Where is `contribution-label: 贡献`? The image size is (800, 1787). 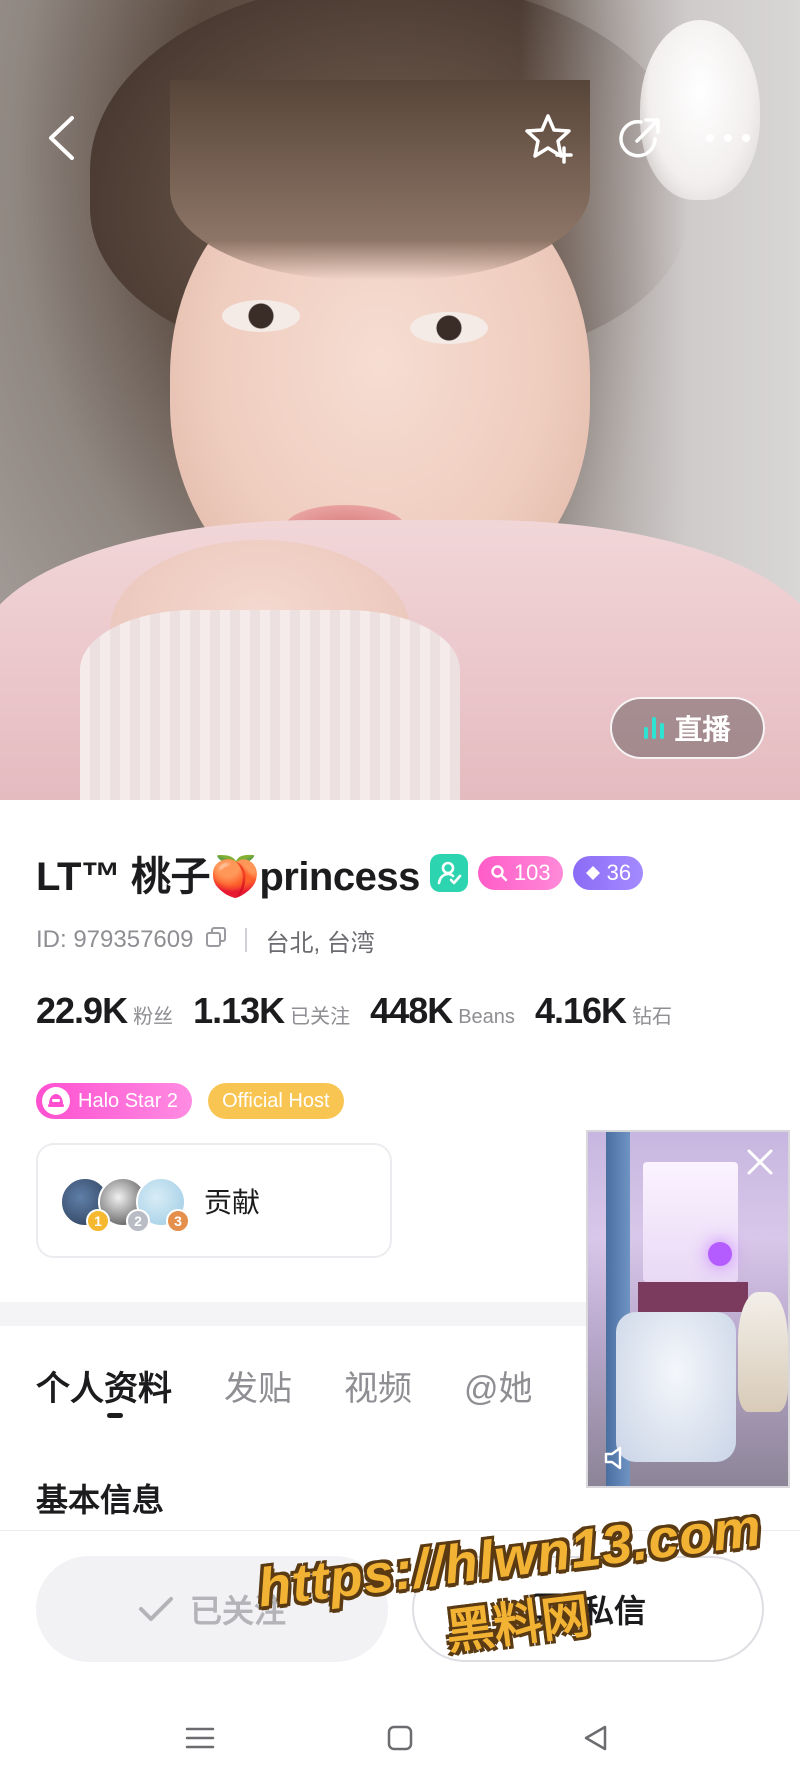
contribution-label: 贡献 is located at coordinates (232, 1202).